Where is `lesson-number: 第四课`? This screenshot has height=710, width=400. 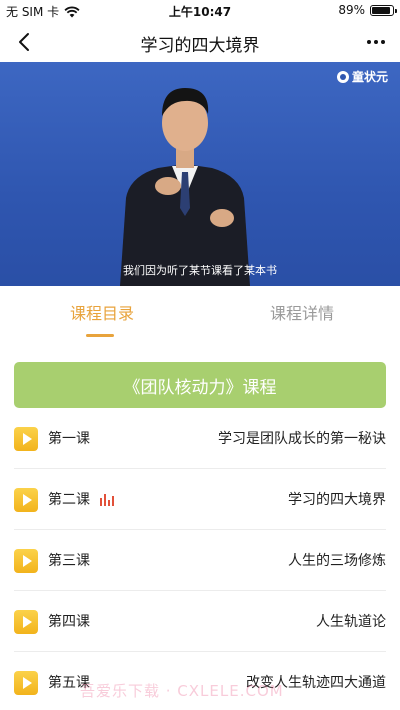 lesson-number: 第四课 is located at coordinates (69, 622).